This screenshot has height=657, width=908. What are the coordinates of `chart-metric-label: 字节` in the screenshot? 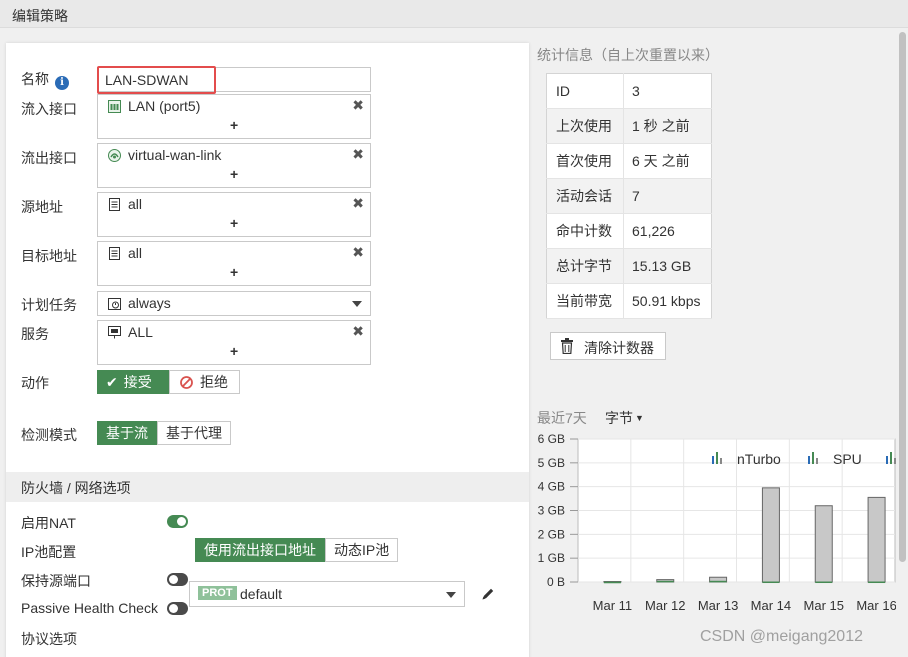 It's located at (619, 418).